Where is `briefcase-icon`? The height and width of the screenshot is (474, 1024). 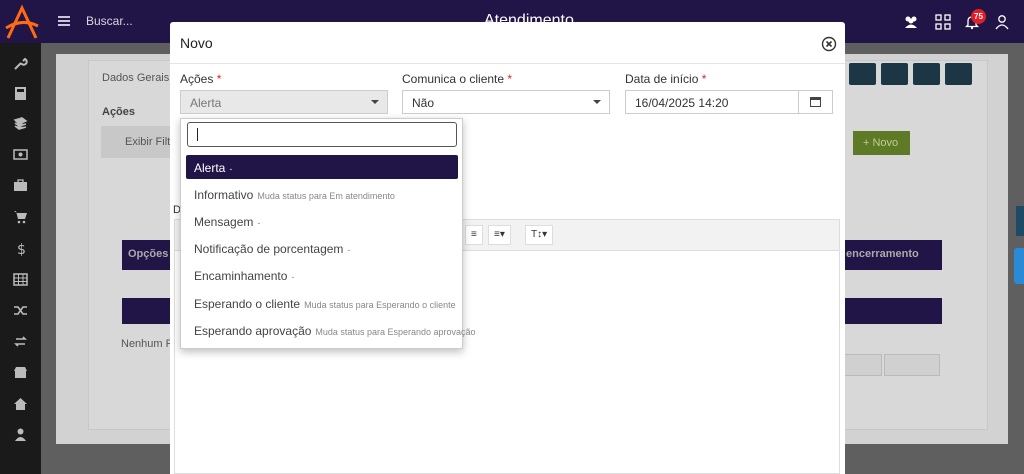 briefcase-icon is located at coordinates (20, 185).